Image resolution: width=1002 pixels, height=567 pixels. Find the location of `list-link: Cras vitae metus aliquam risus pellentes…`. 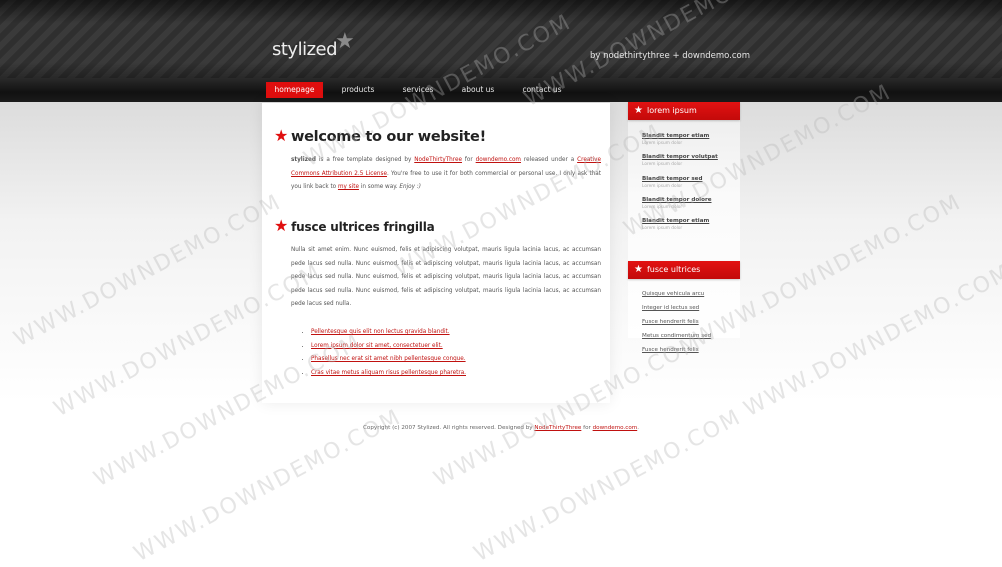

list-link: Cras vitae metus aliquam risus pellentes… is located at coordinates (388, 373).